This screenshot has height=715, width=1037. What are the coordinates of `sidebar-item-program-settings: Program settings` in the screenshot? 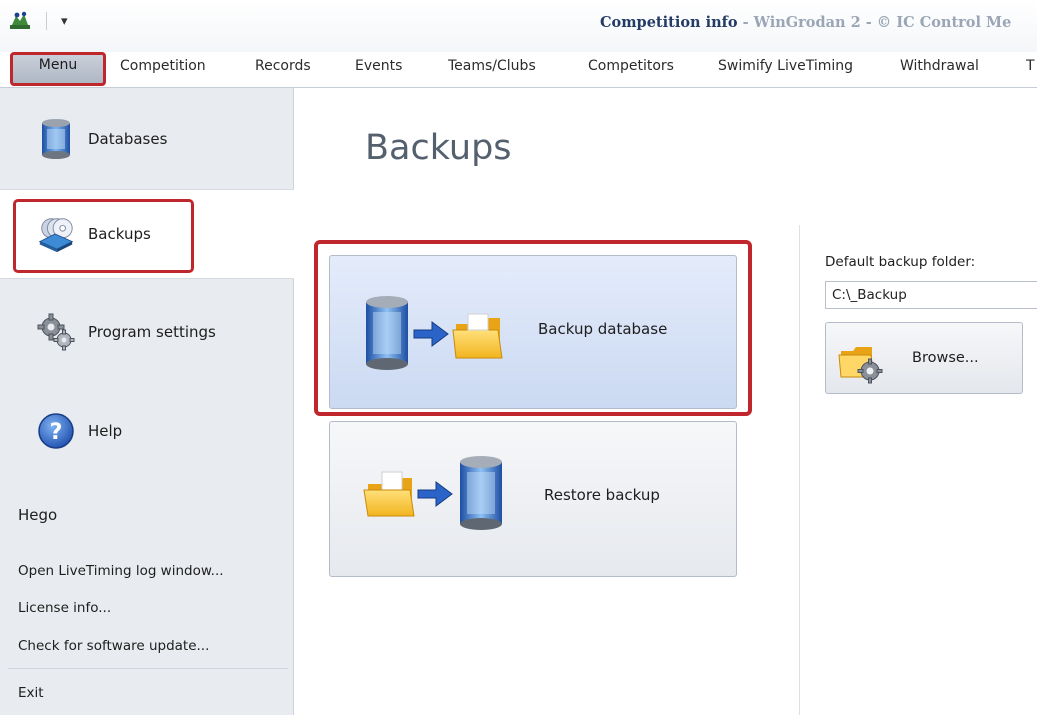 It's located at (147, 332).